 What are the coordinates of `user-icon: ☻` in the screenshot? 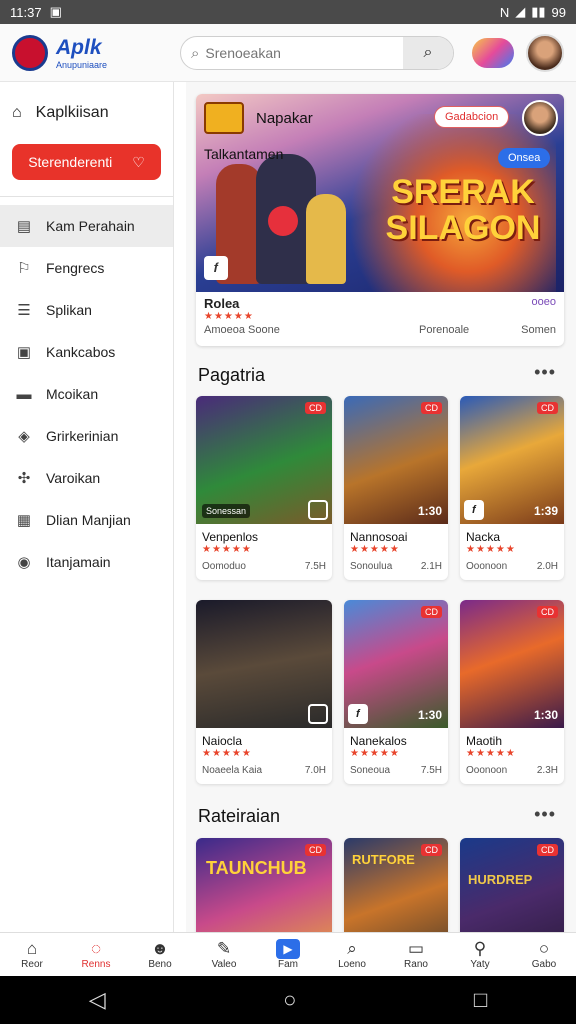 It's located at (160, 948).